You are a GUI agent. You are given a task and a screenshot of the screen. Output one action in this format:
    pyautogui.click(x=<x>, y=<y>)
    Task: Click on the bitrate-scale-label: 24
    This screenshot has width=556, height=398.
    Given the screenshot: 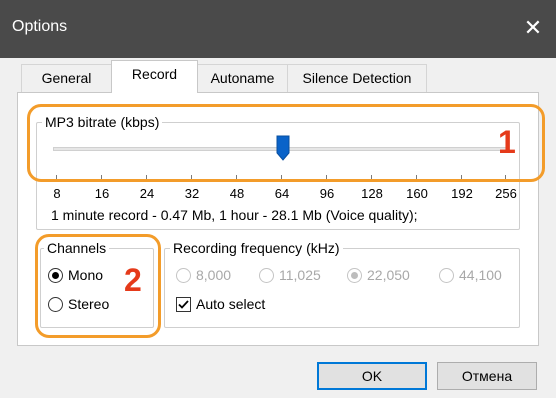 What is the action you would take?
    pyautogui.click(x=147, y=193)
    